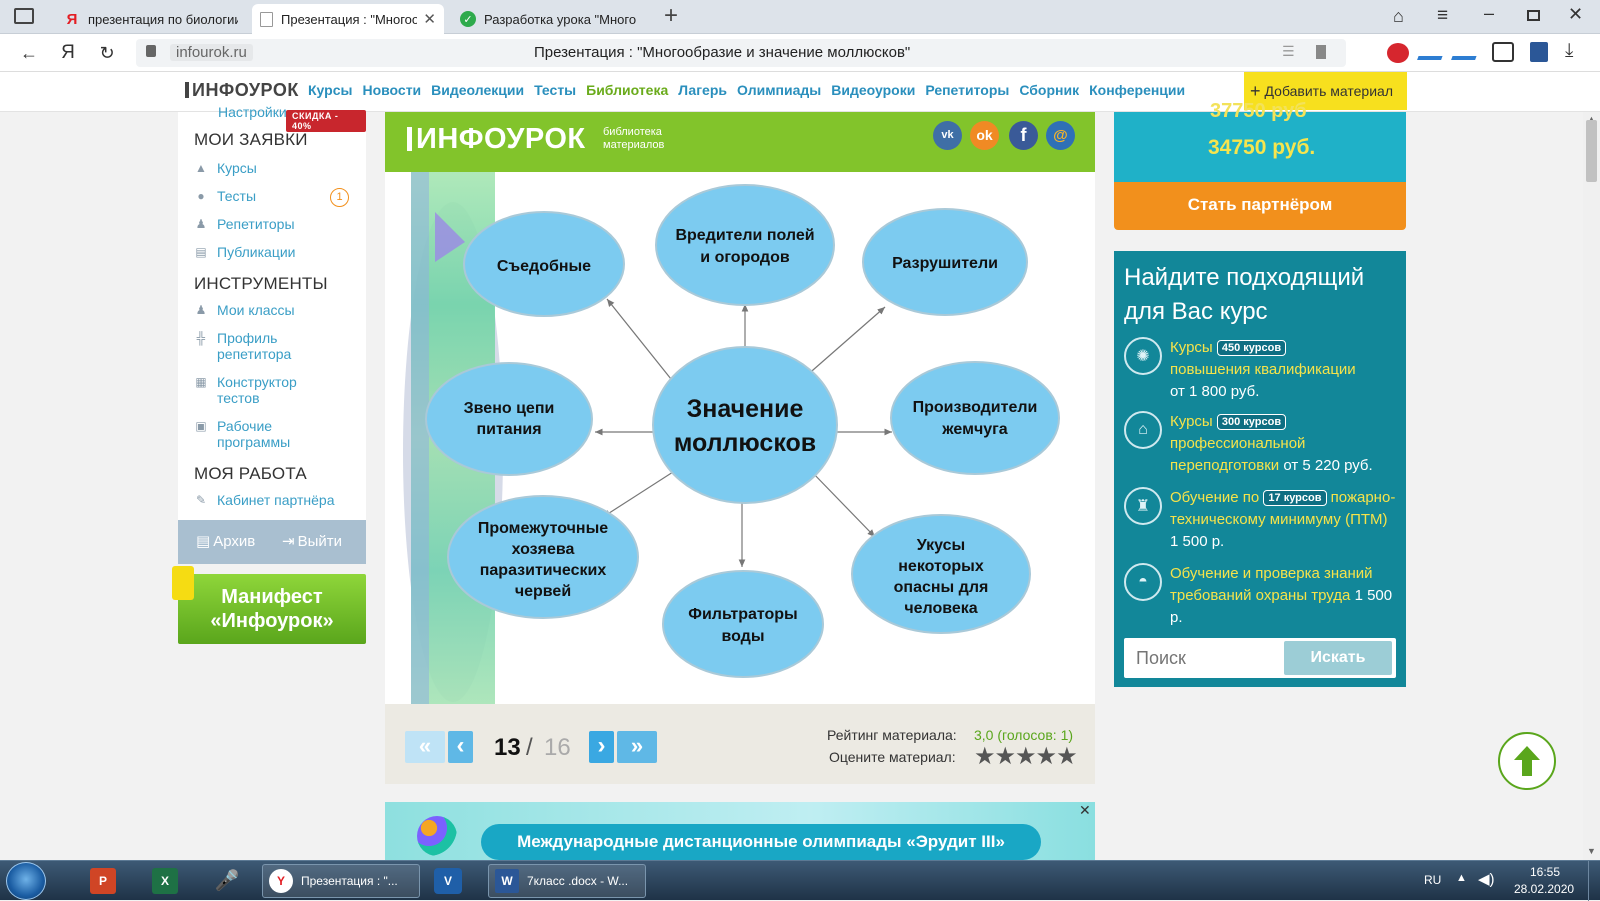 Image resolution: width=1600 pixels, height=901 pixels. What do you see at coordinates (460, 747) in the screenshot?
I see `prev-slide-button: ‹` at bounding box center [460, 747].